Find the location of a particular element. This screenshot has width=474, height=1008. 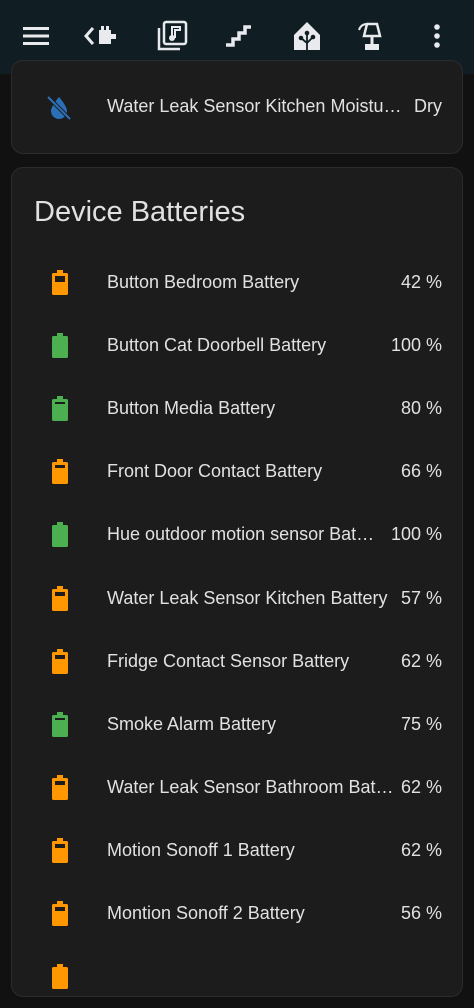

entity-row-battery: Water Leak Sensor Kitchen Battery 57 % is located at coordinates (238, 598).